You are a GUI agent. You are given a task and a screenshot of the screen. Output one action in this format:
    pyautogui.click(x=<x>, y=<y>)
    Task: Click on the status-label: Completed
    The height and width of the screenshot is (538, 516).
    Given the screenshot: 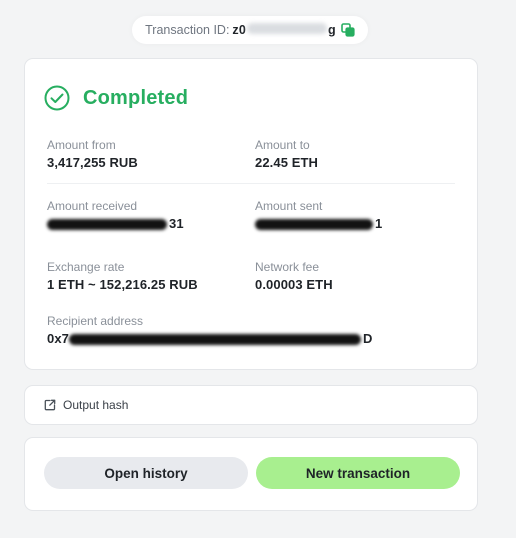 What is the action you would take?
    pyautogui.click(x=136, y=97)
    